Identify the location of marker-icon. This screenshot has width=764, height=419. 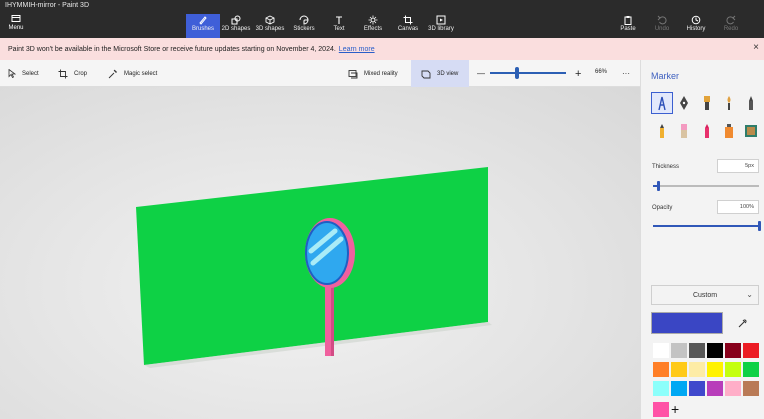
(662, 103).